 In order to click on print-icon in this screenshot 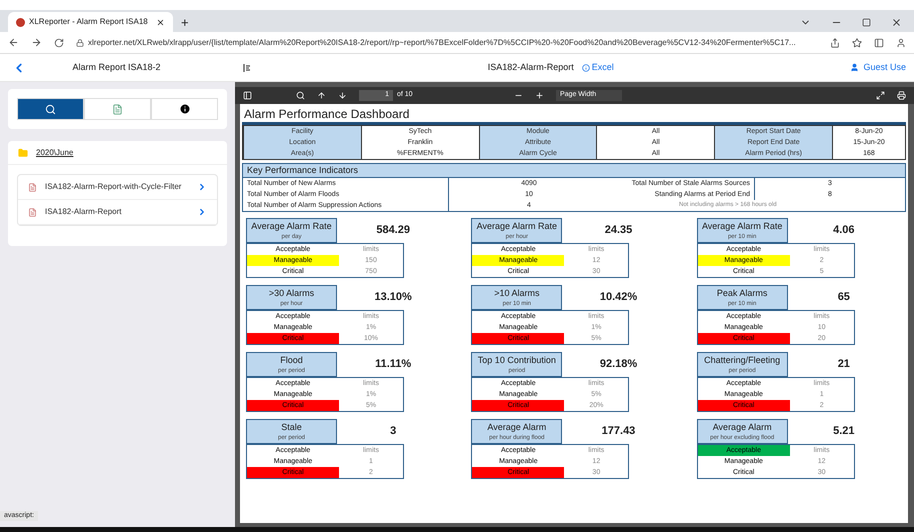, I will do `click(901, 95)`.